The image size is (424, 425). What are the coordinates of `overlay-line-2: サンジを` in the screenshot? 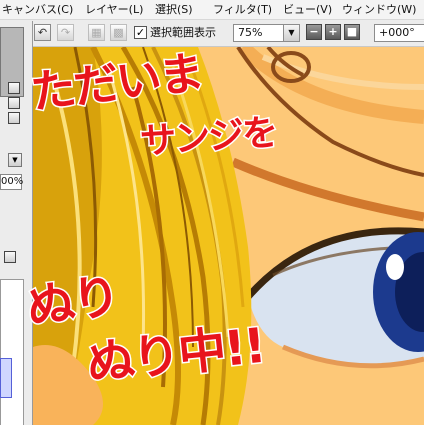 It's located at (208, 137).